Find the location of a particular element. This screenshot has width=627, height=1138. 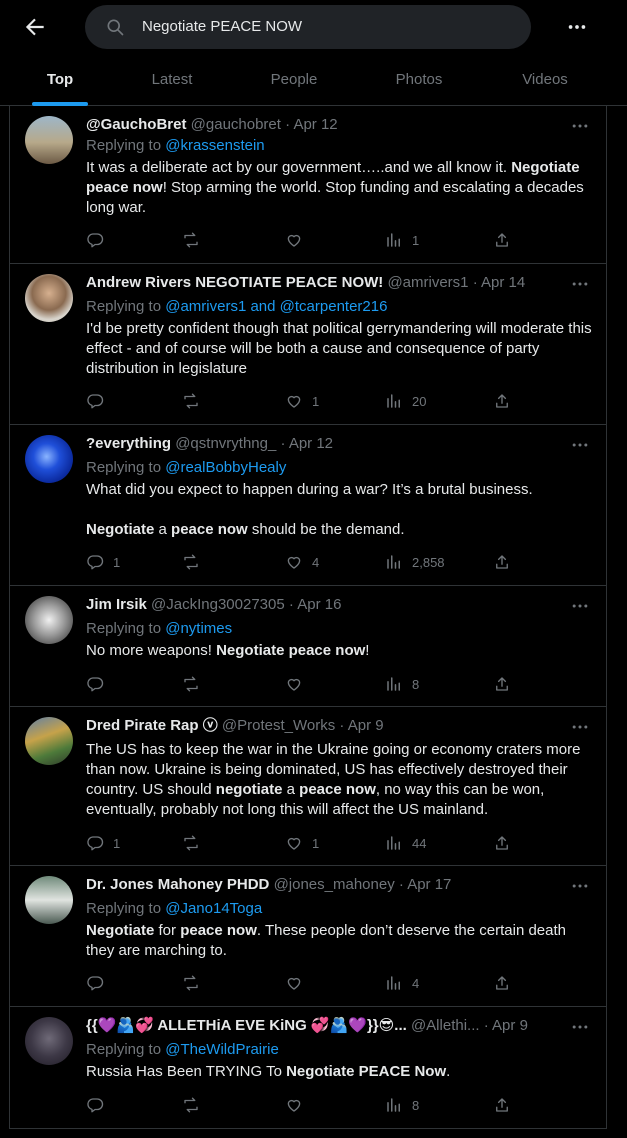

like-button: 4 is located at coordinates (325, 563).